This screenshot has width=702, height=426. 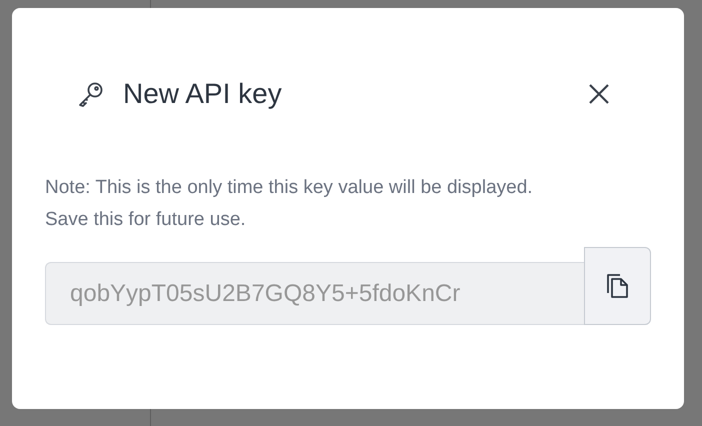 I want to click on note-text: Note: This is the only time this key value will be displayed. Save this for future use., so click(x=289, y=204).